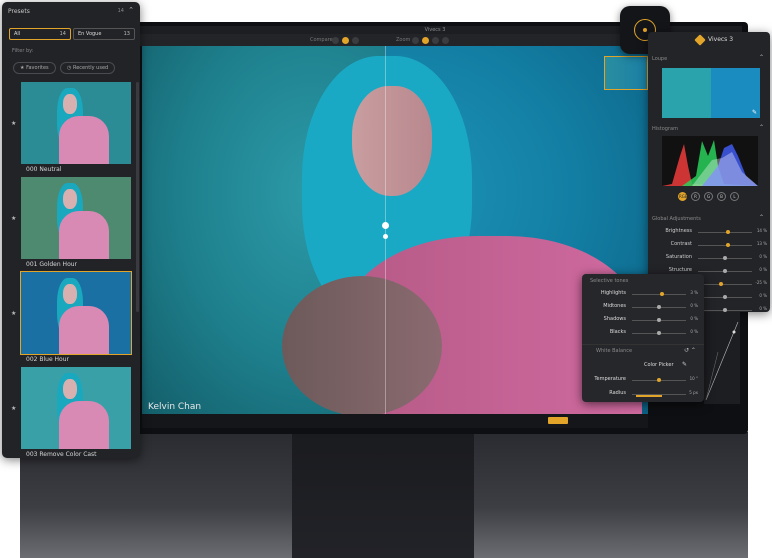  What do you see at coordinates (345, 40) in the screenshot?
I see `compare-split-button` at bounding box center [345, 40].